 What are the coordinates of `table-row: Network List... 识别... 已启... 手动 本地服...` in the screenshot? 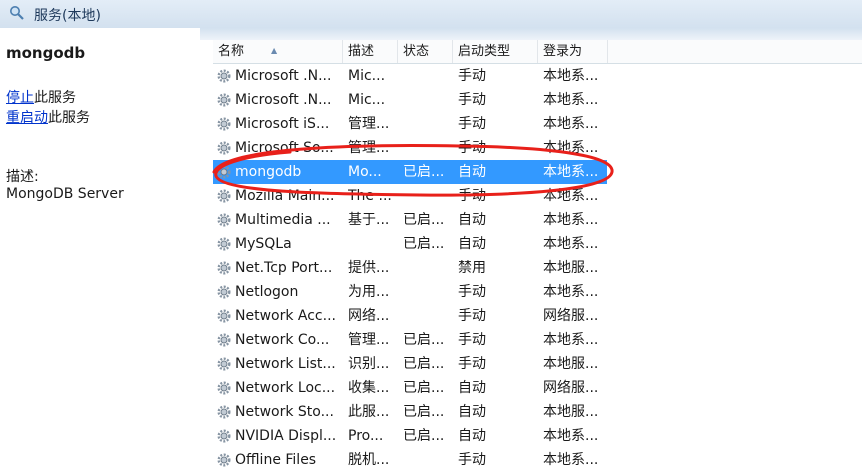 It's located at (410, 364).